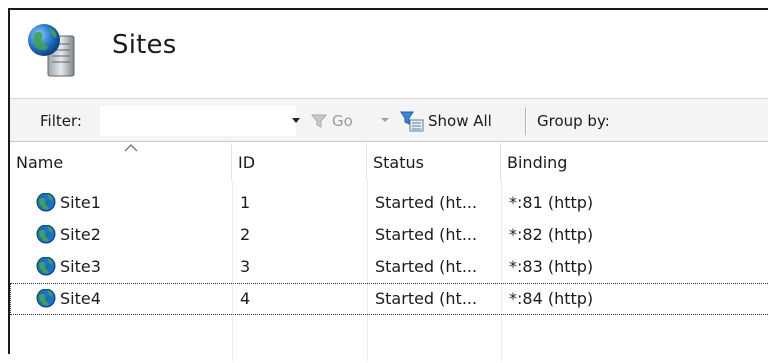  What do you see at coordinates (80, 234) in the screenshot?
I see `site-name: Site2` at bounding box center [80, 234].